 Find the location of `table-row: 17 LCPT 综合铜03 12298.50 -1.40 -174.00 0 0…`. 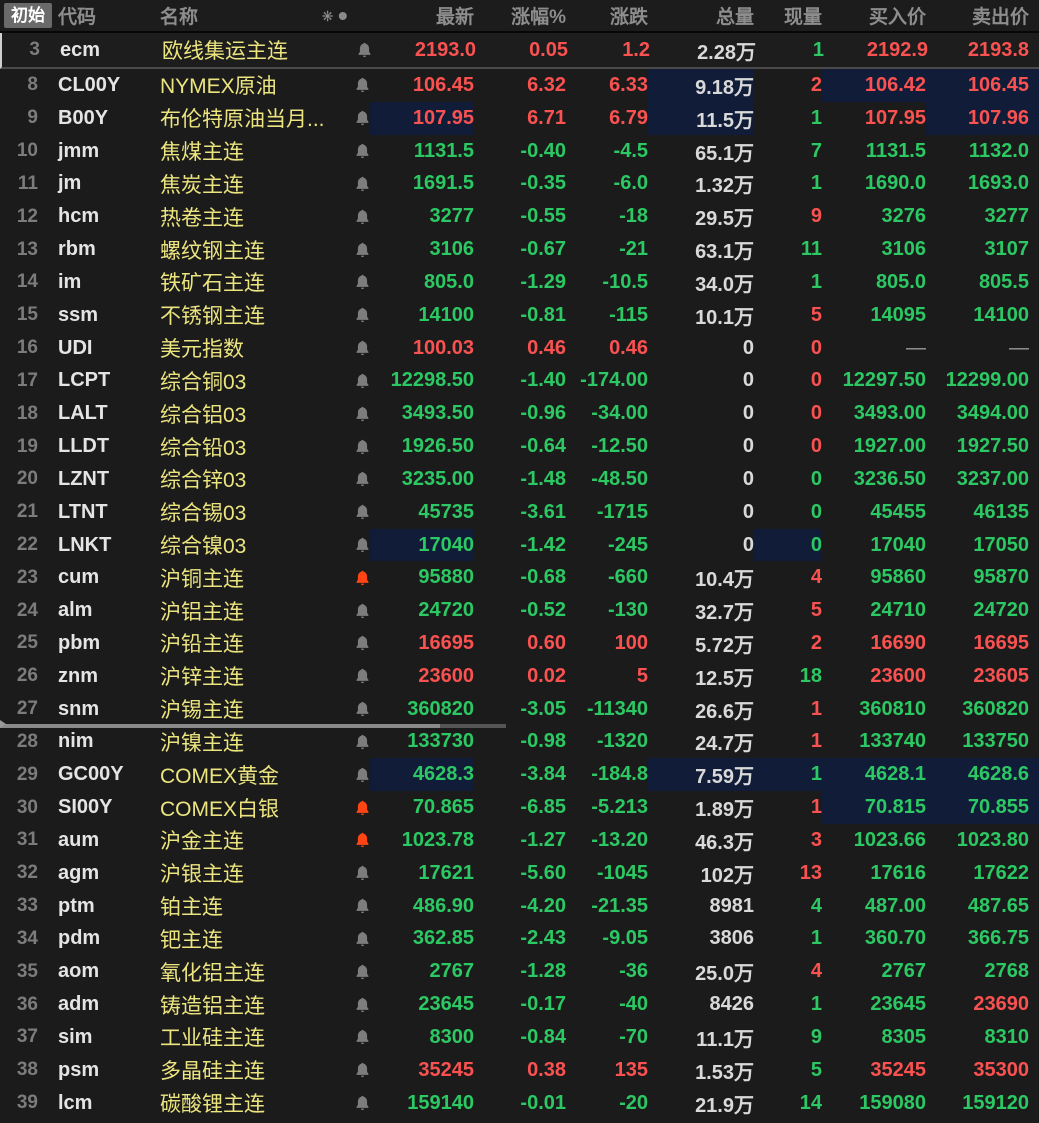

table-row: 17 LCPT 综合铜03 12298.50 -1.40 -174.00 0 0… is located at coordinates (519, 381).